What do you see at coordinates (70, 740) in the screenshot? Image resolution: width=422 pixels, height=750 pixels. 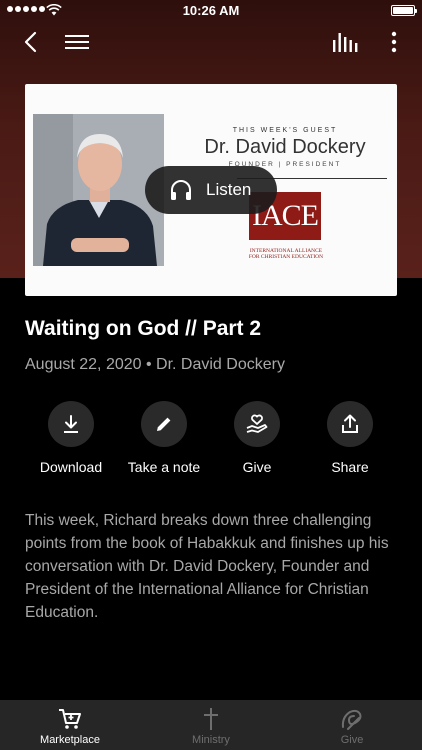 I see `tab-marketplace-label: Marketplace` at bounding box center [70, 740].